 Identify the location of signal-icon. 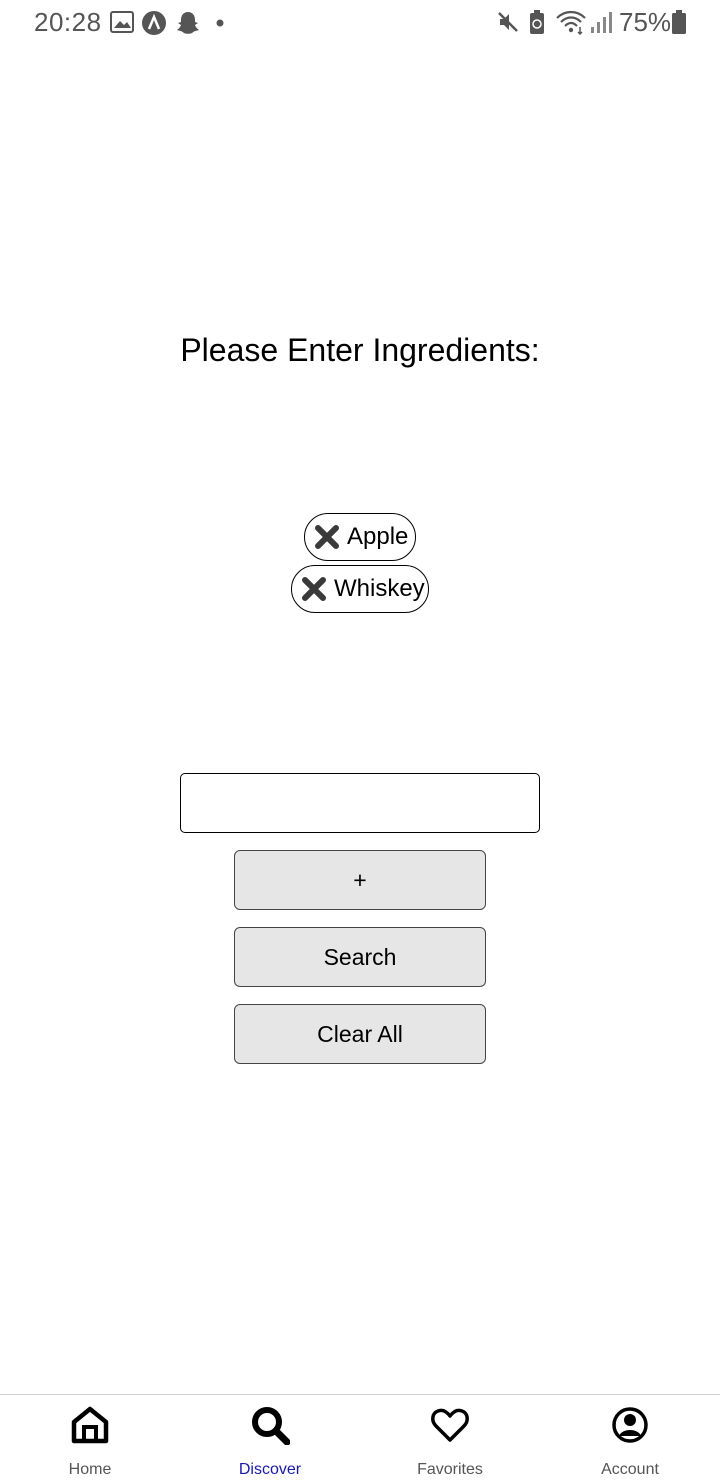
(601, 22).